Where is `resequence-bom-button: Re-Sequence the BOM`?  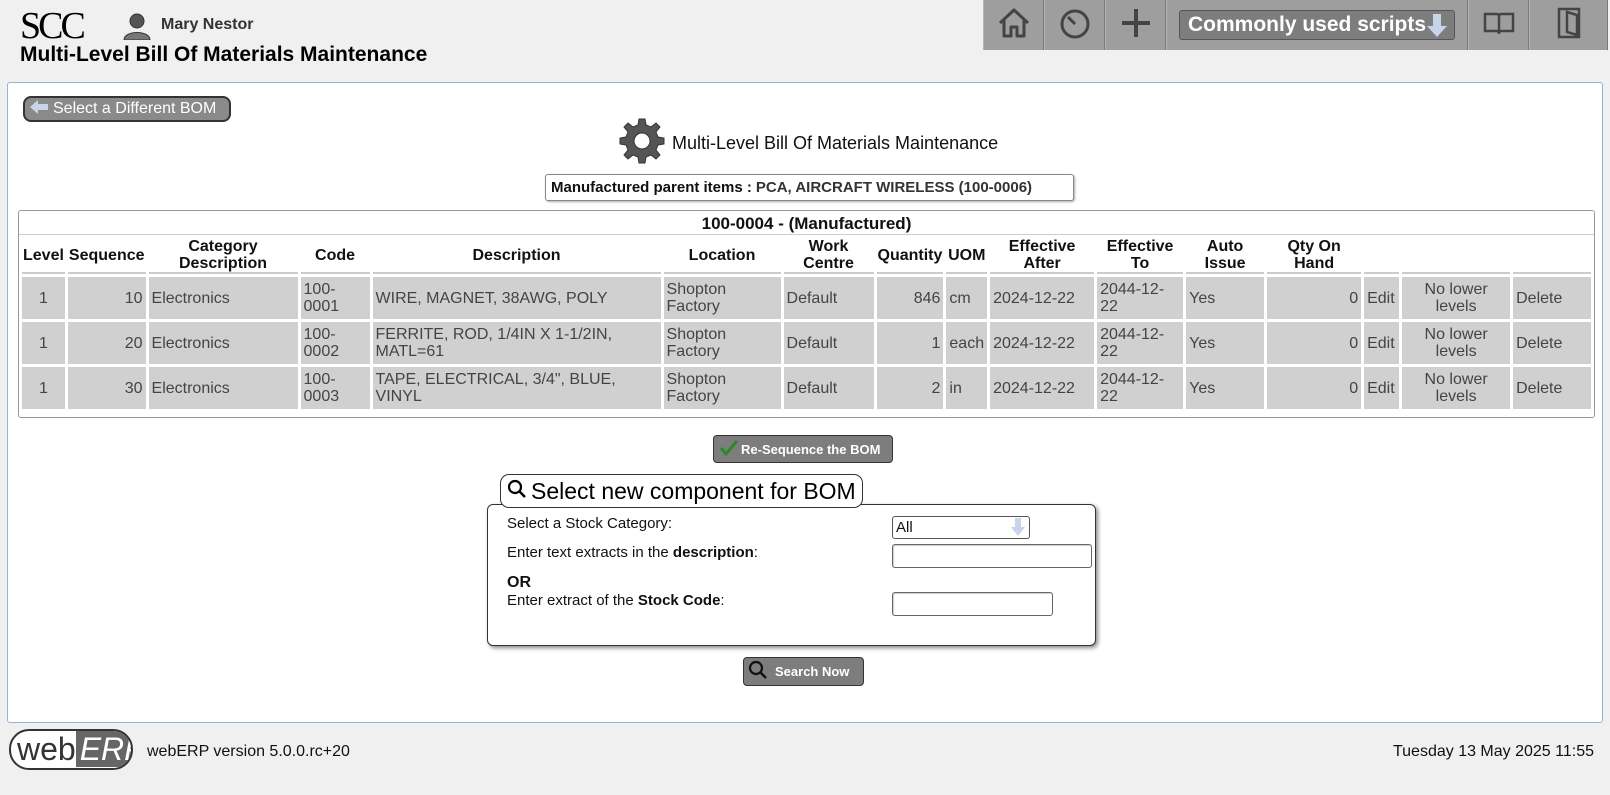 resequence-bom-button: Re-Sequence the BOM is located at coordinates (803, 449).